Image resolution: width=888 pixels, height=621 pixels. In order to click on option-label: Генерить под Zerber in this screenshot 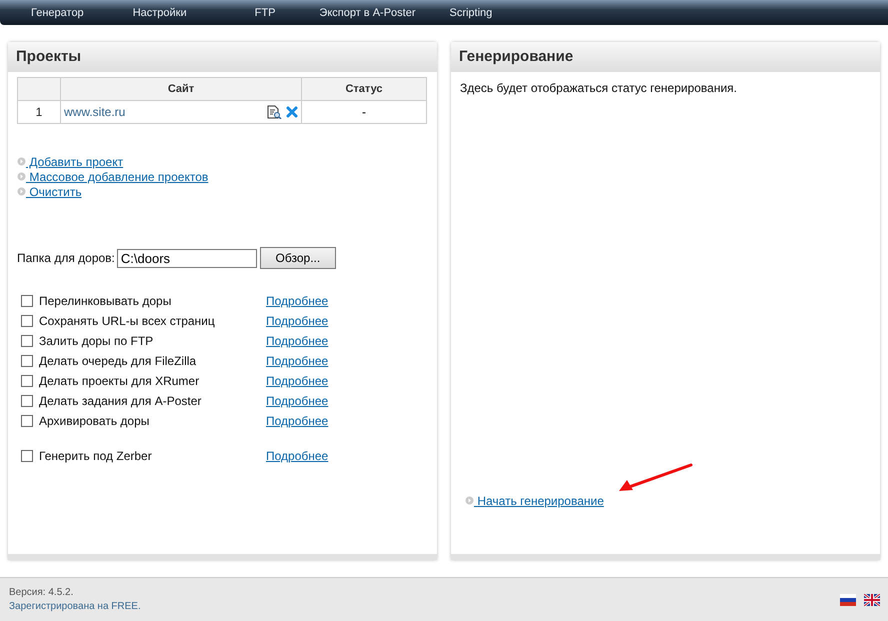, I will do `click(96, 456)`.